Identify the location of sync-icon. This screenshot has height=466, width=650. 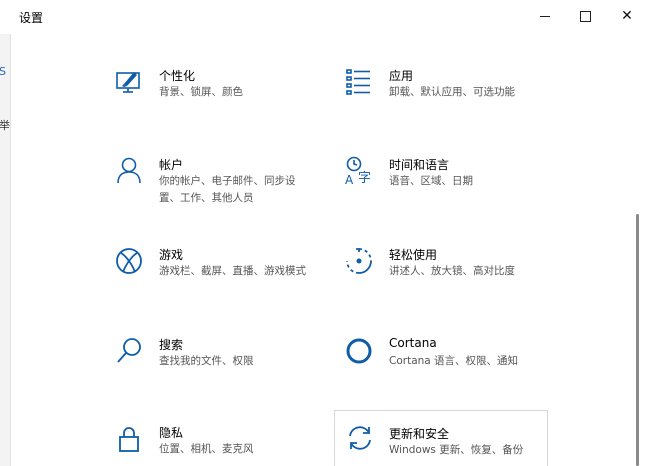
(360, 438).